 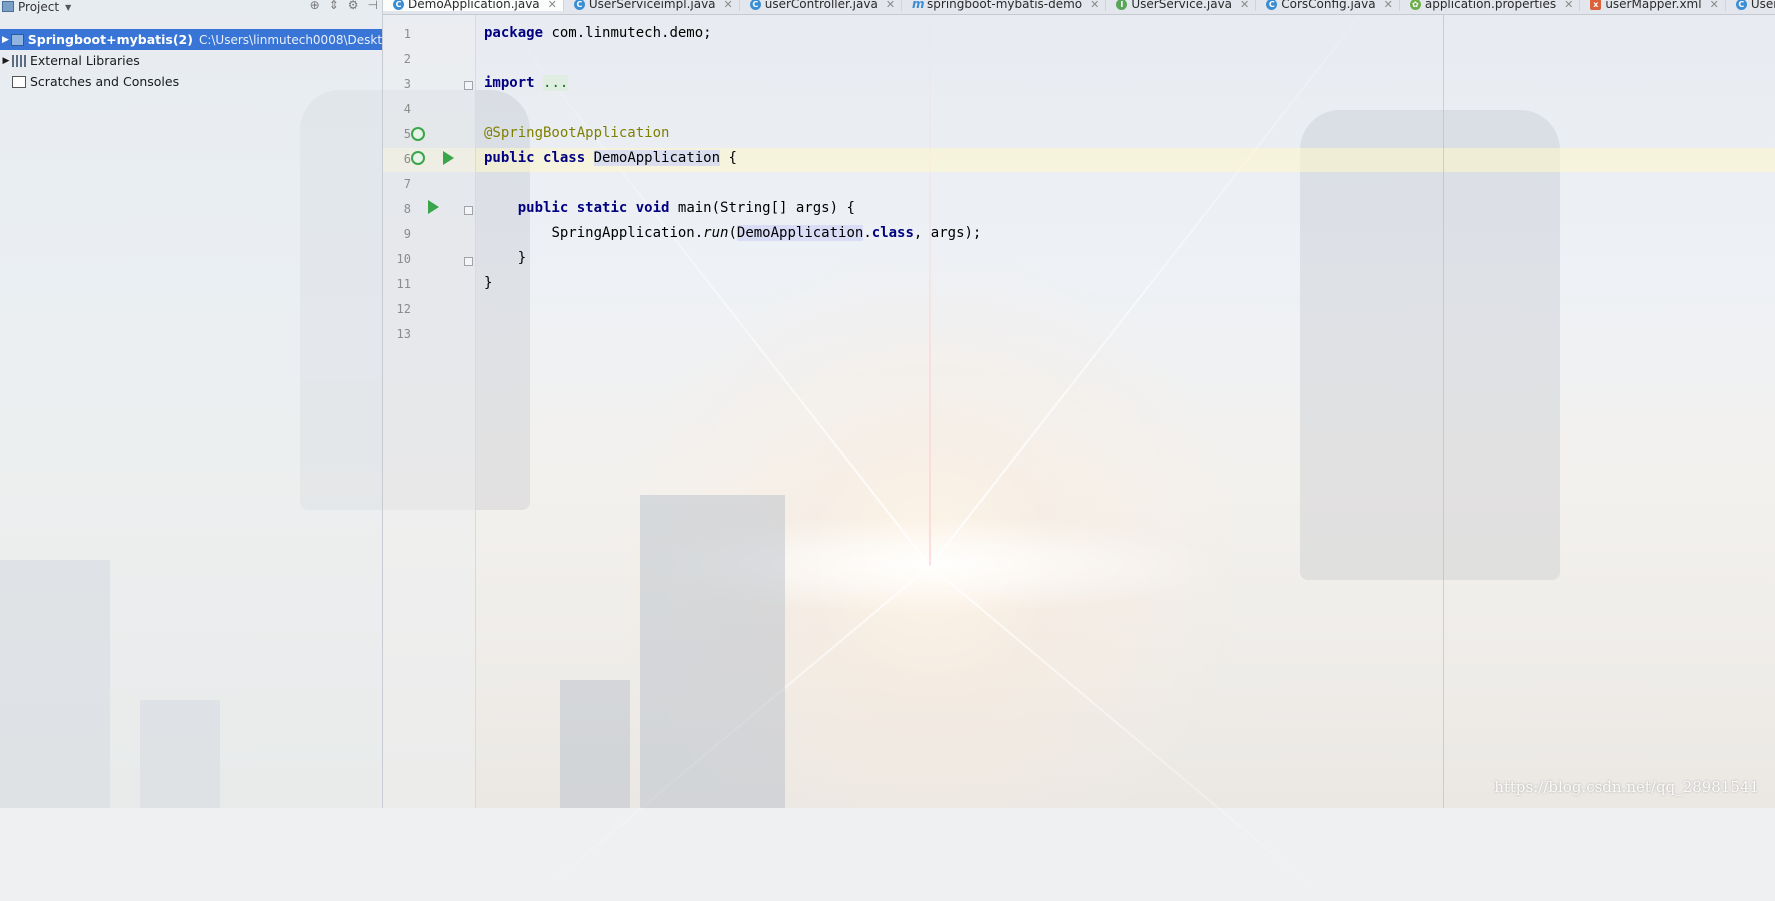 What do you see at coordinates (191, 81) in the screenshot?
I see `tree-item-scratches: Scratches and Consoles` at bounding box center [191, 81].